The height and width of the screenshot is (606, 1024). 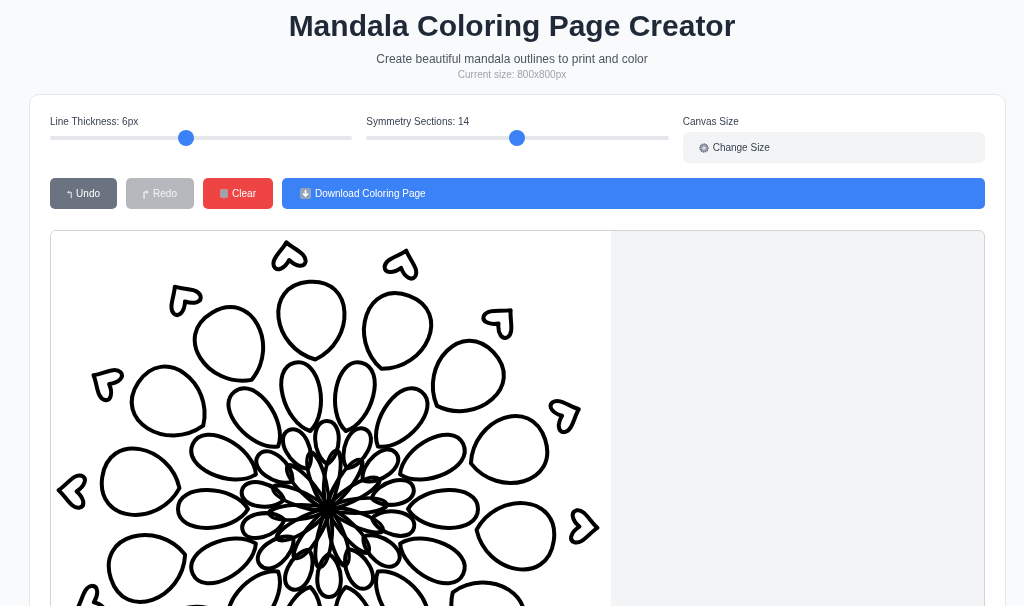 I want to click on size-note: Current size: 800x800px, so click(x=512, y=74).